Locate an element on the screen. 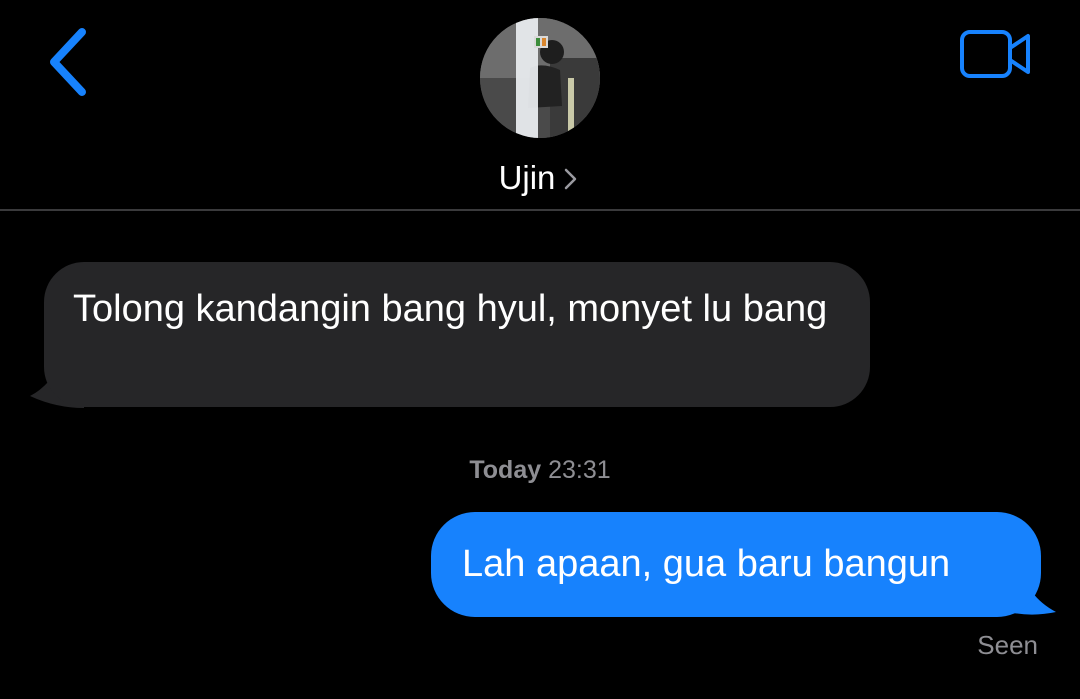 The image size is (1080, 699). outgoing-message-bubble: Lah apaan, gua baru bangun is located at coordinates (736, 564).